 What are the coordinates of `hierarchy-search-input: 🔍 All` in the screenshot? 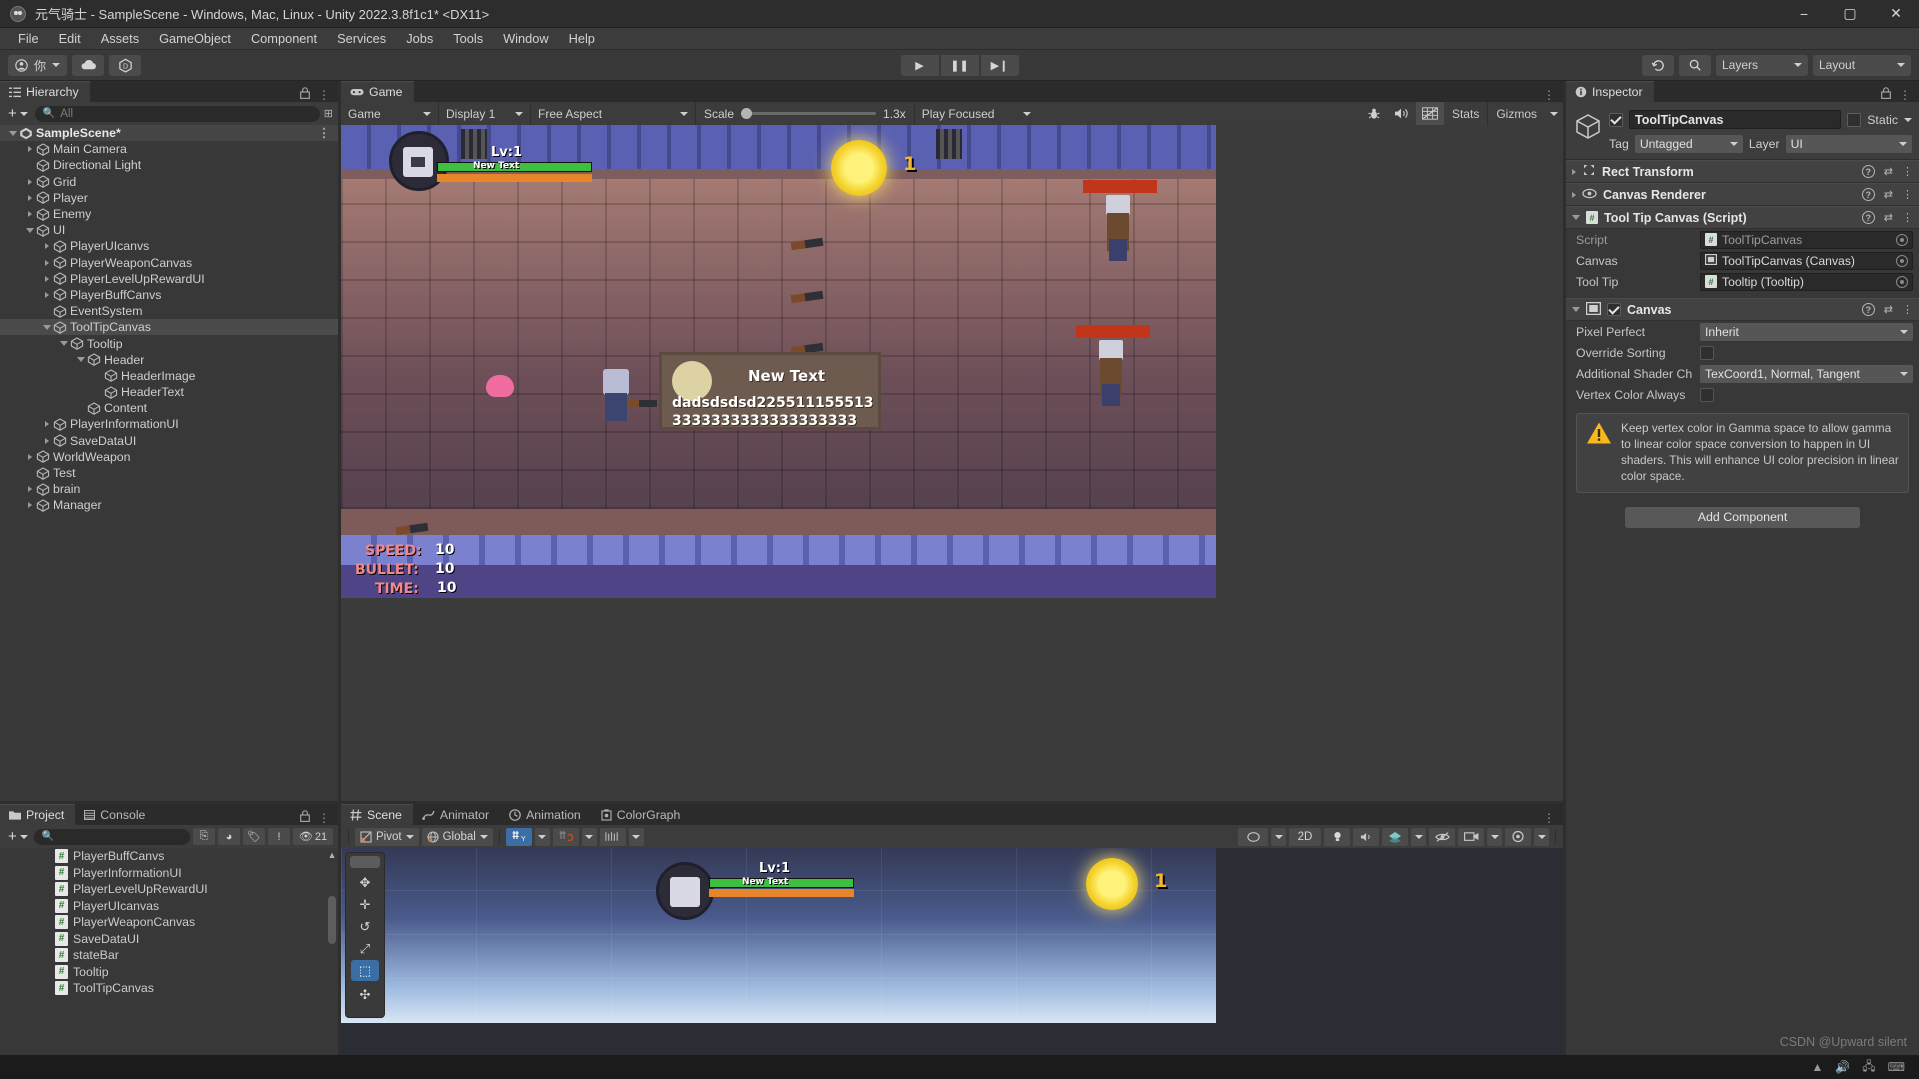 It's located at (177, 113).